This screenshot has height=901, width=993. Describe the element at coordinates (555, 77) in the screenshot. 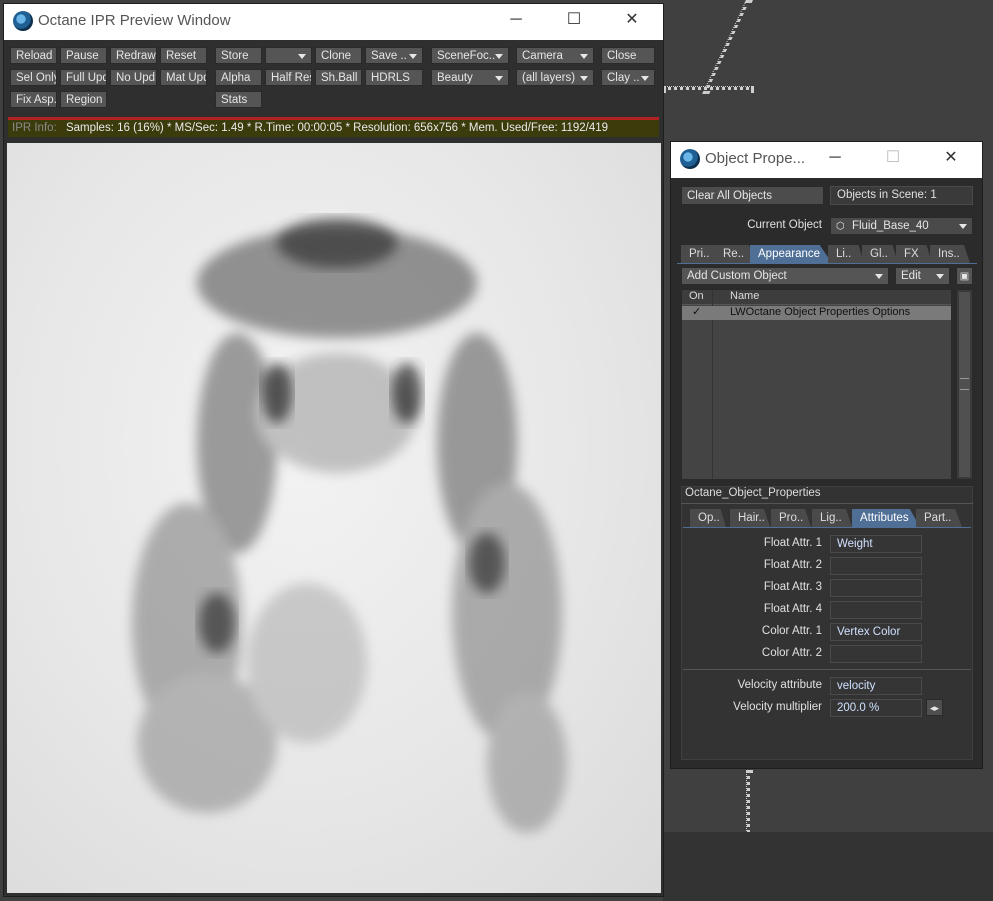

I see `layers-dropdown: (all layers)` at that location.